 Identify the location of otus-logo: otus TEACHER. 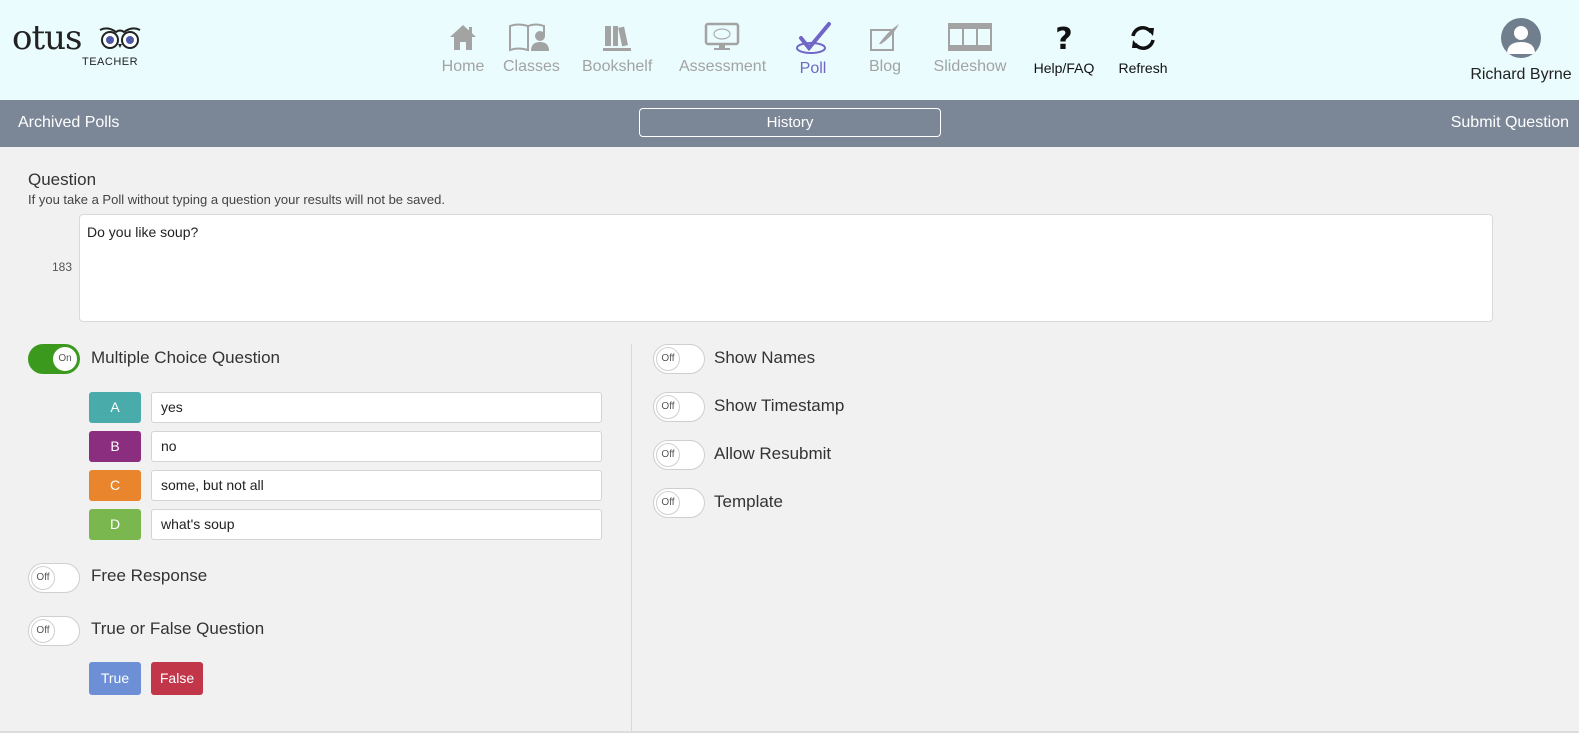
(76, 45).